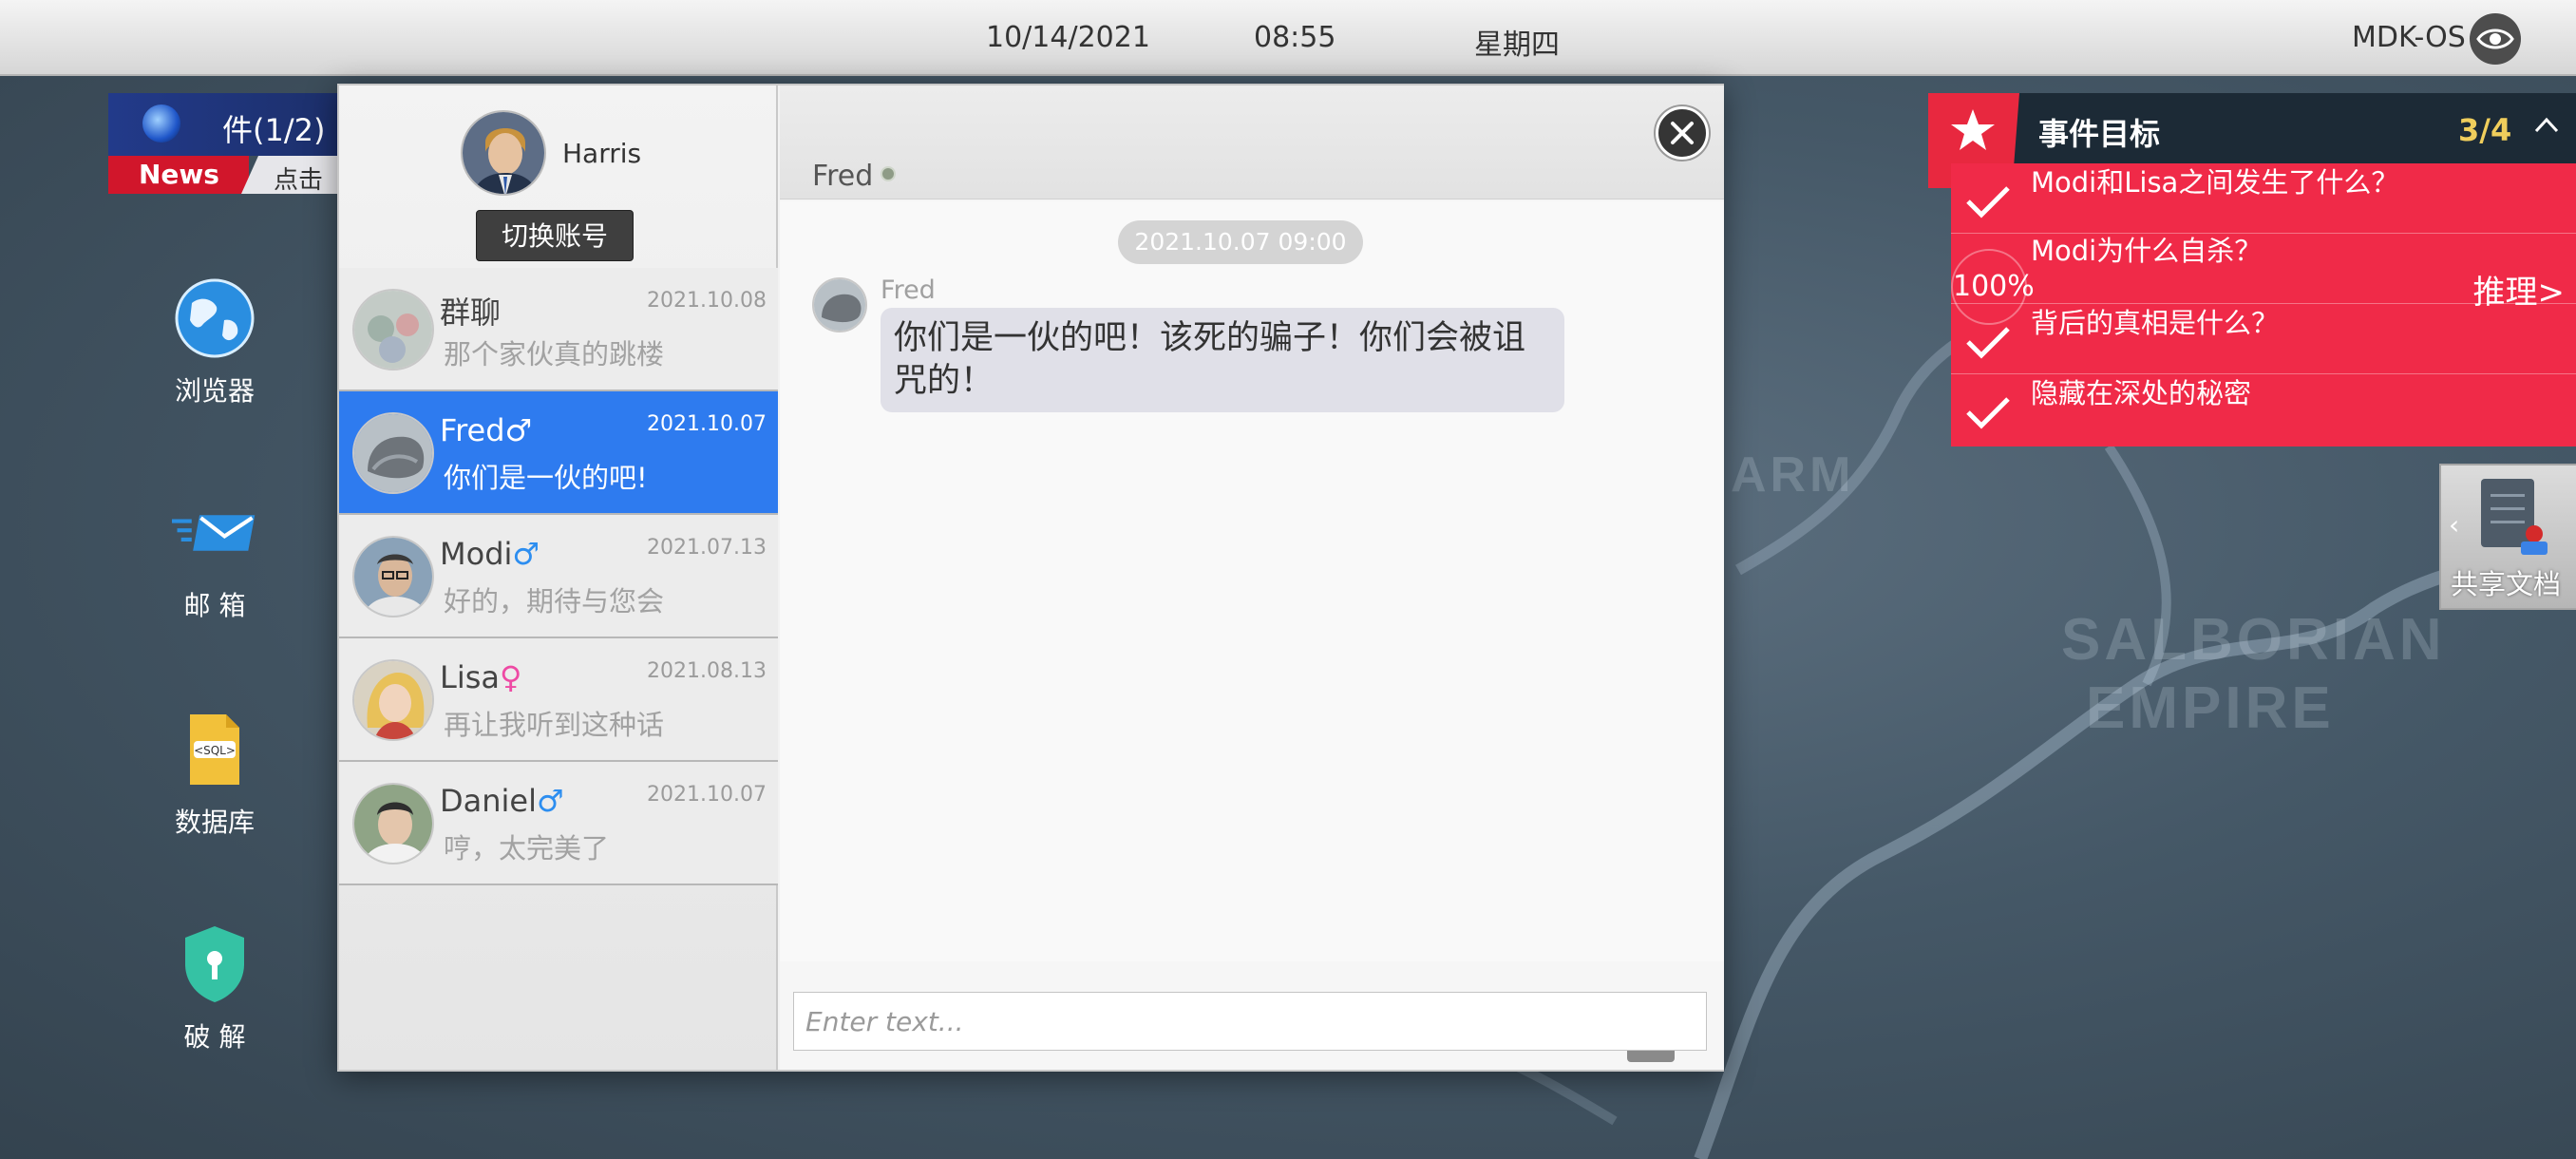 The height and width of the screenshot is (1159, 2576). What do you see at coordinates (558, 823) in the screenshot?
I see `conversation-daniel: Daniel♂ 2021.10.07 哼，太完美了` at bounding box center [558, 823].